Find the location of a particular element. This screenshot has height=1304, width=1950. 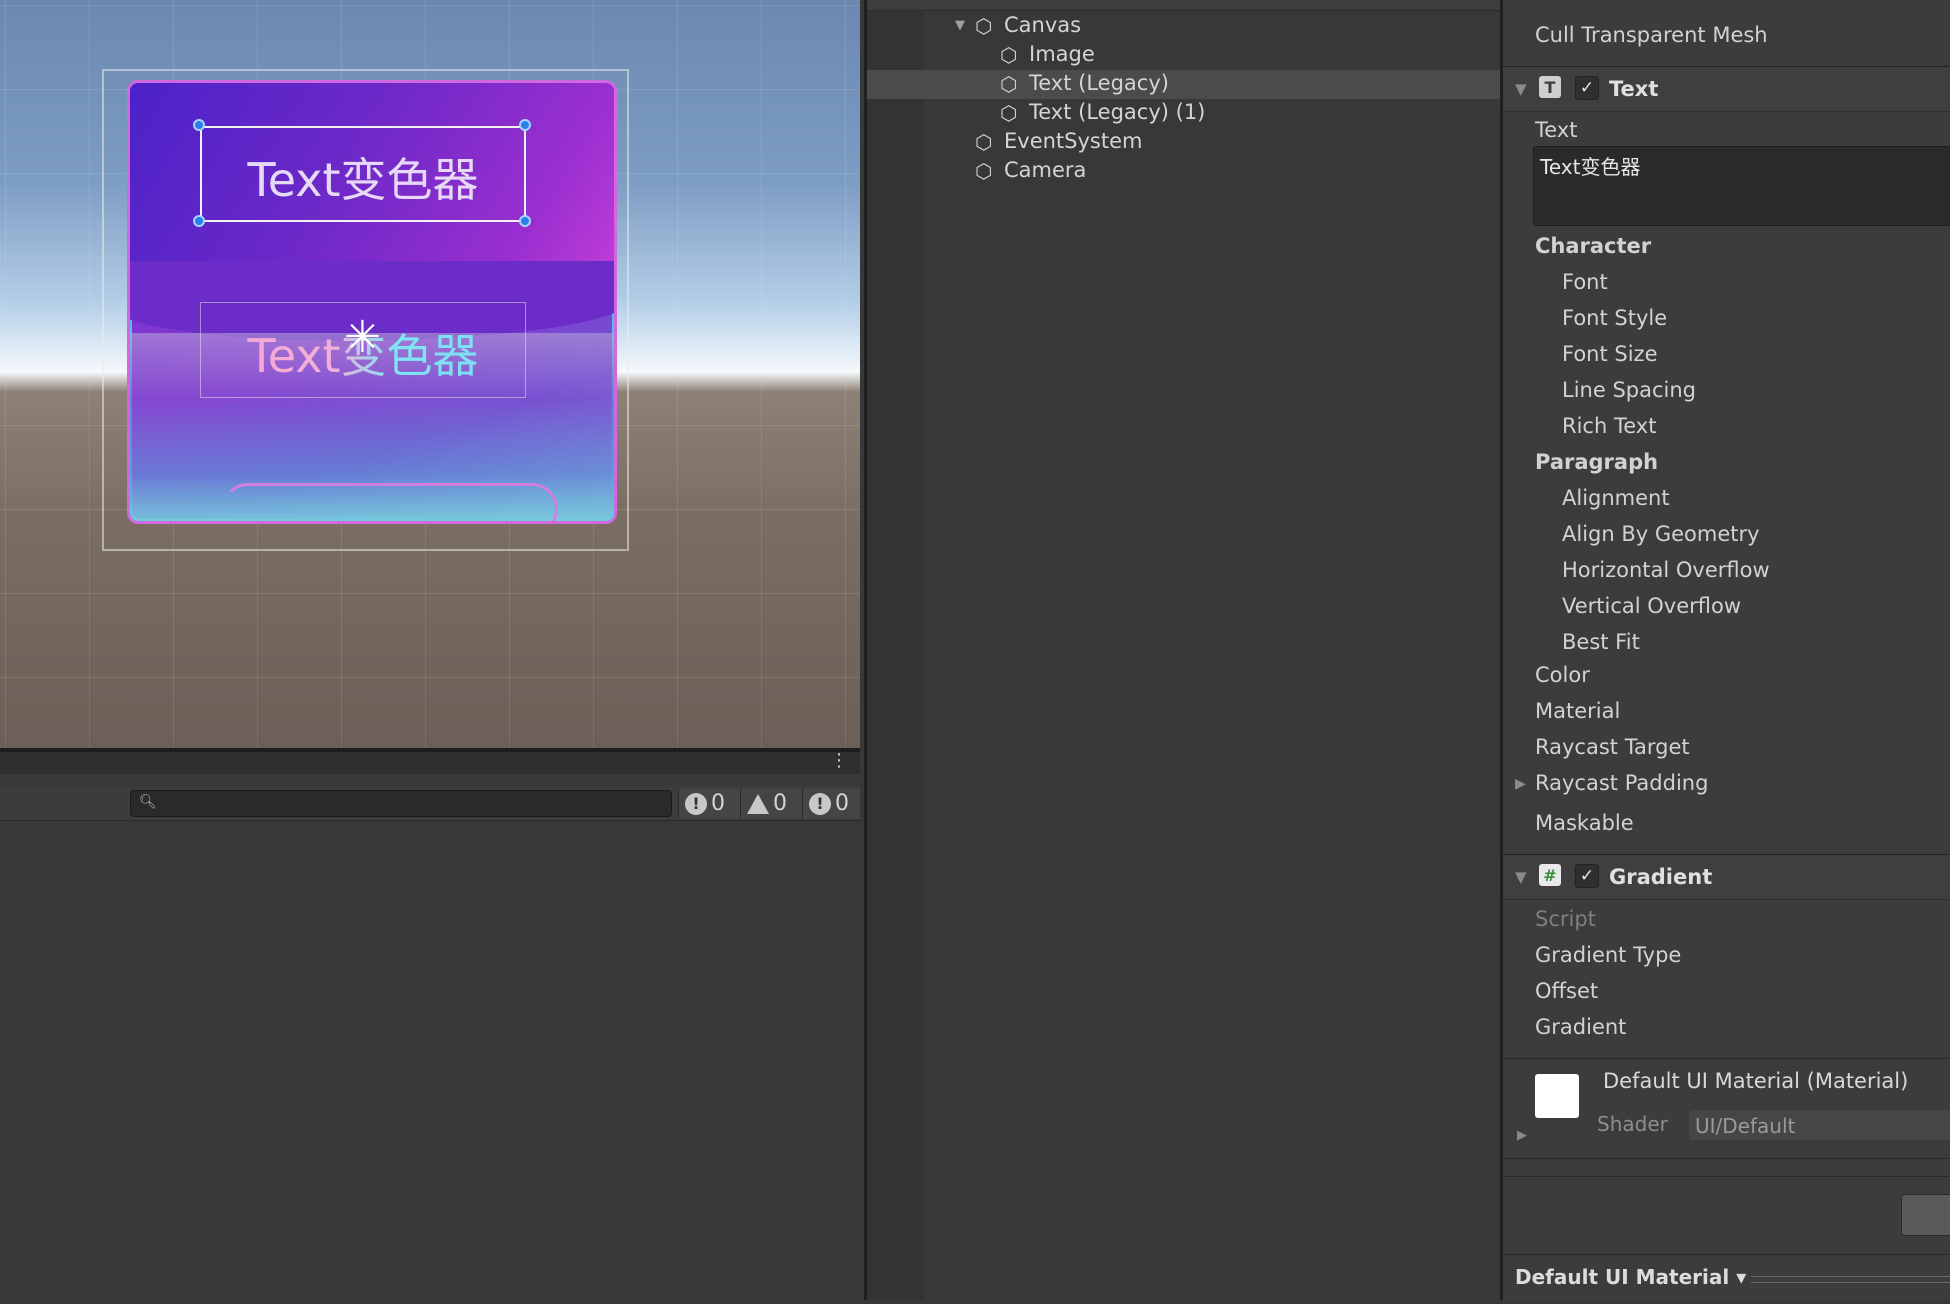

script-label: Script is located at coordinates (1565, 919).